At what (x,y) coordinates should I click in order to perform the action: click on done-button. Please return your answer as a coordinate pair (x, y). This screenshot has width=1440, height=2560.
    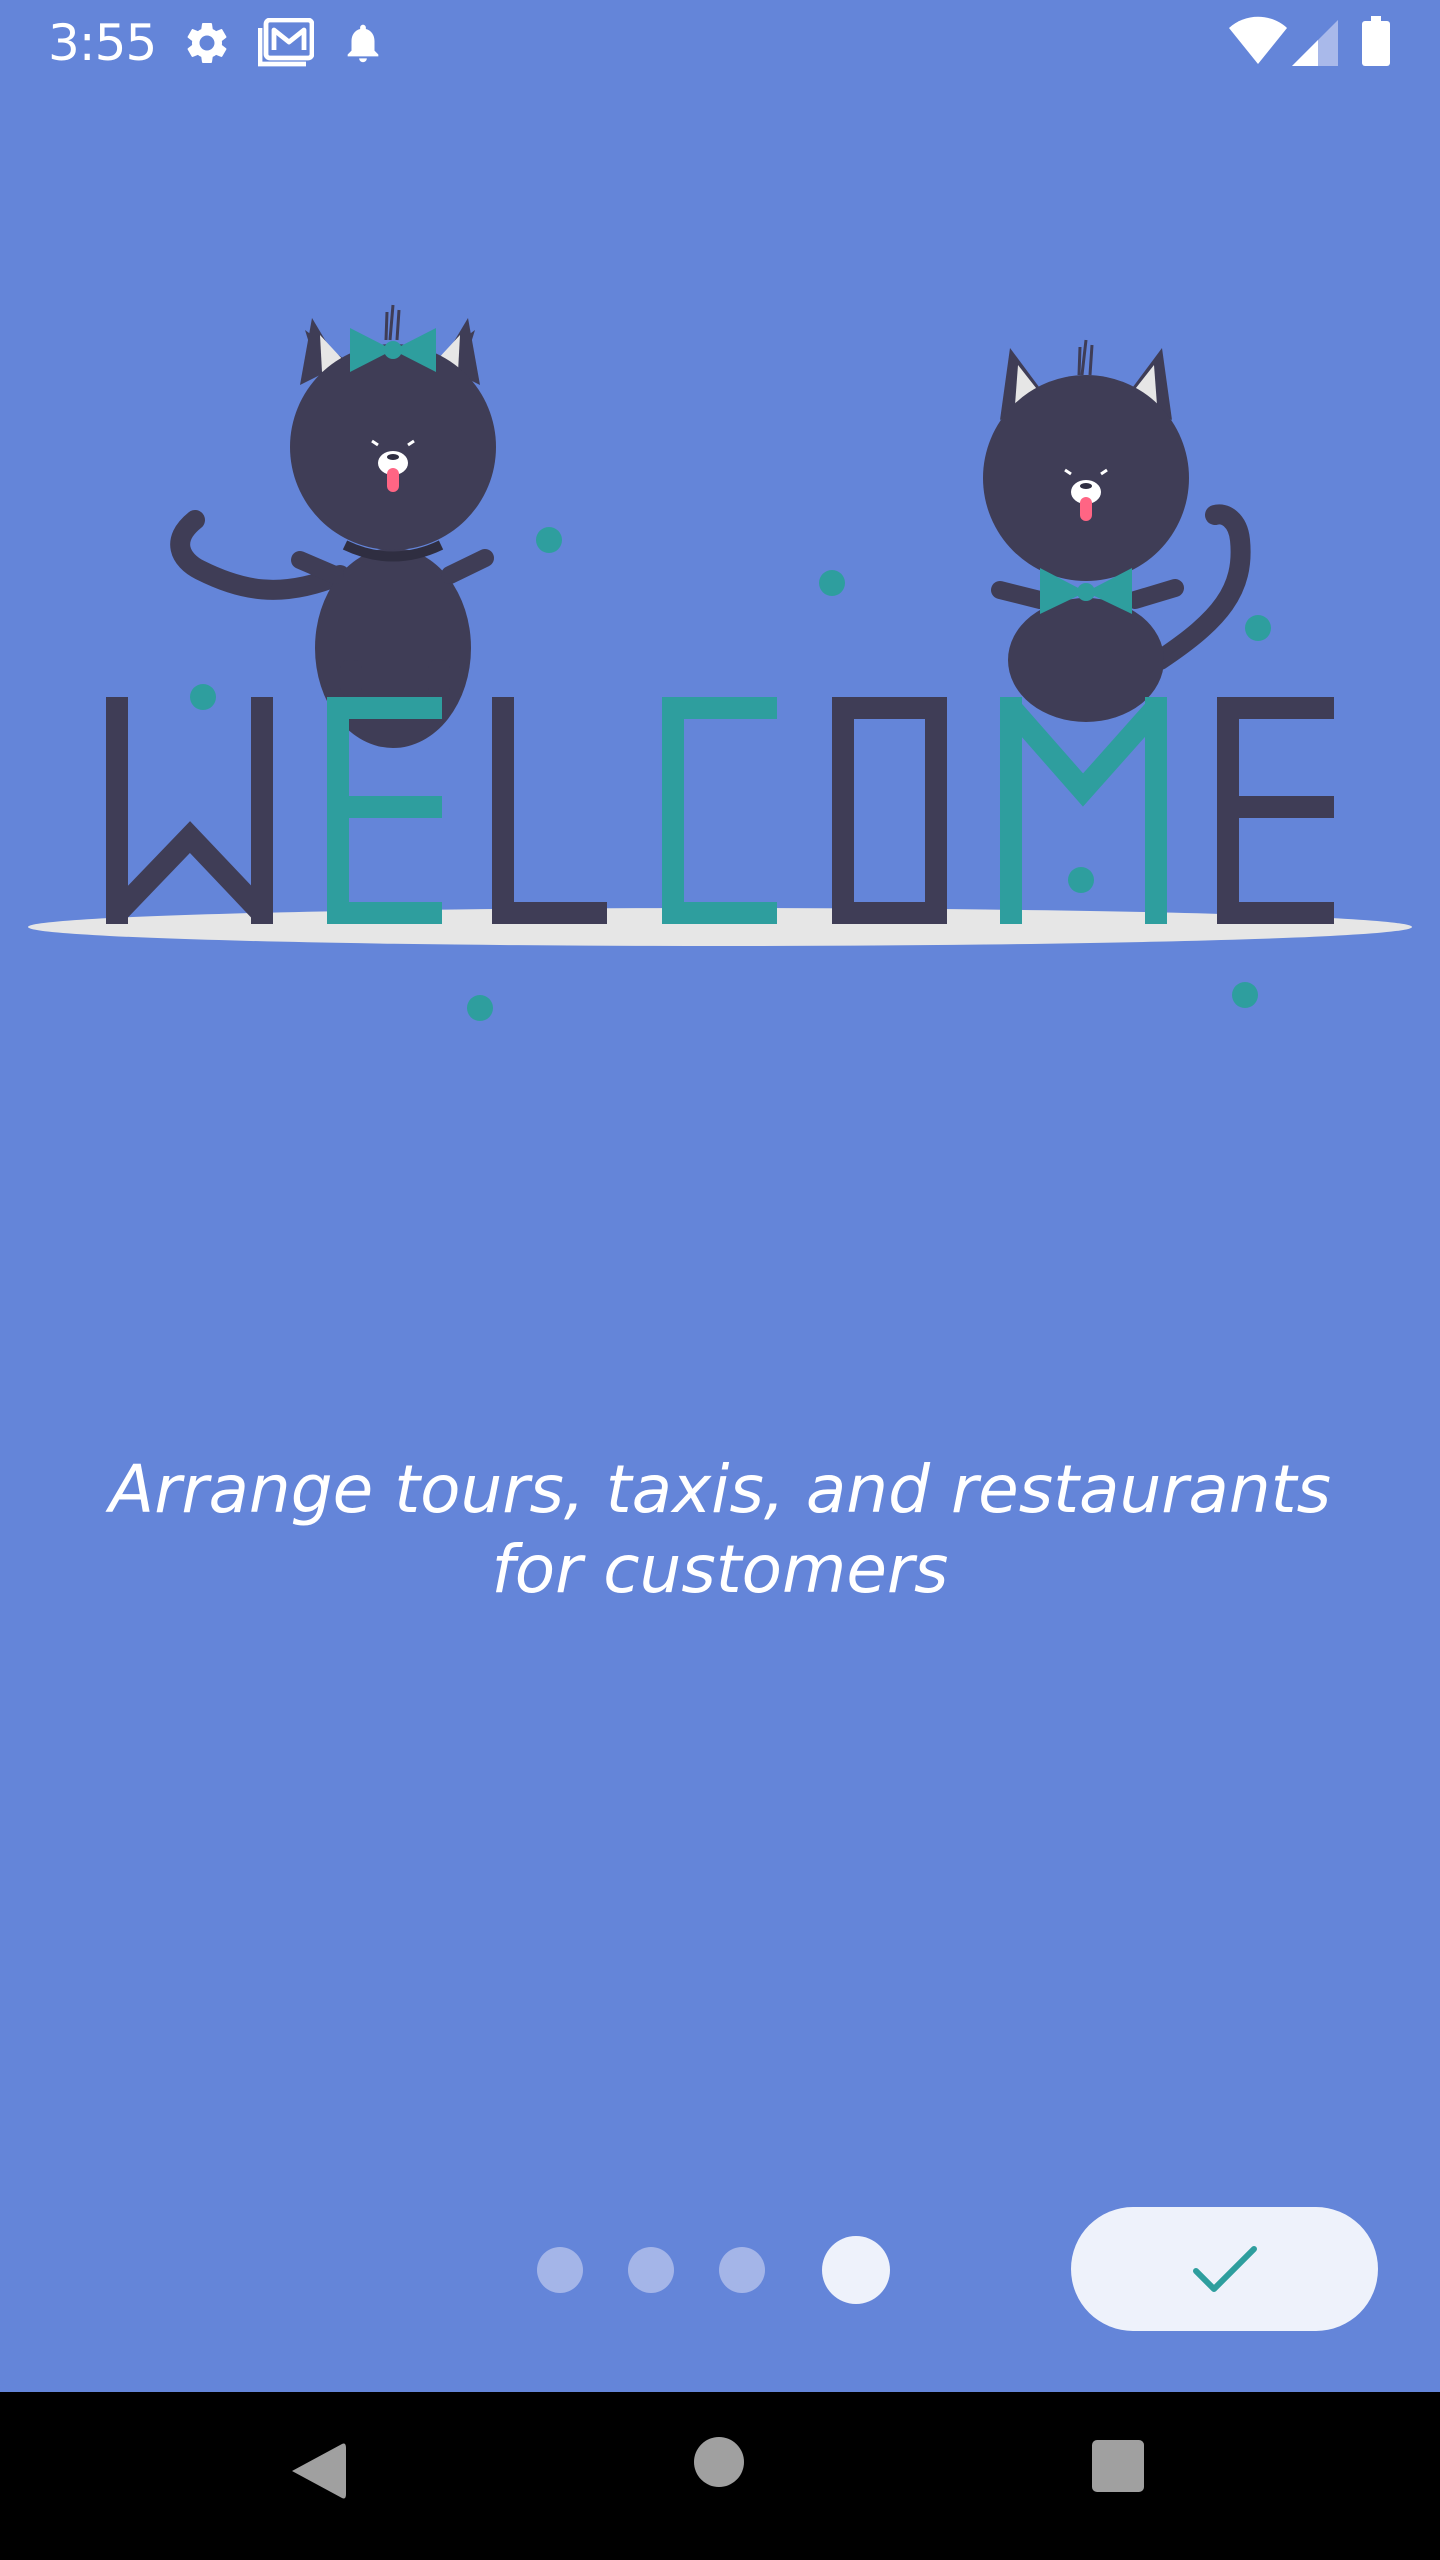
    Looking at the image, I should click on (1224, 2269).